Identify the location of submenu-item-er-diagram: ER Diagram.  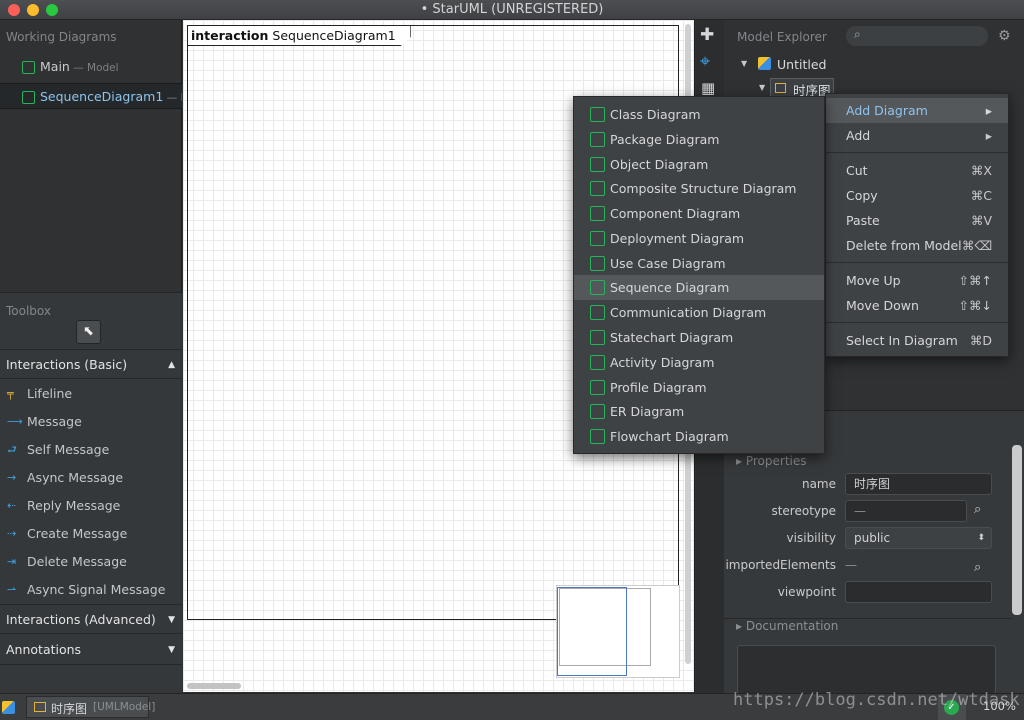
(699, 411).